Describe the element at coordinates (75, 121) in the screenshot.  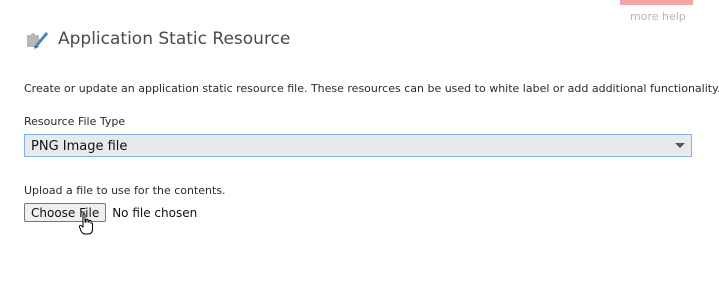
I see `resource-file-type-label: Resource File Type` at that location.